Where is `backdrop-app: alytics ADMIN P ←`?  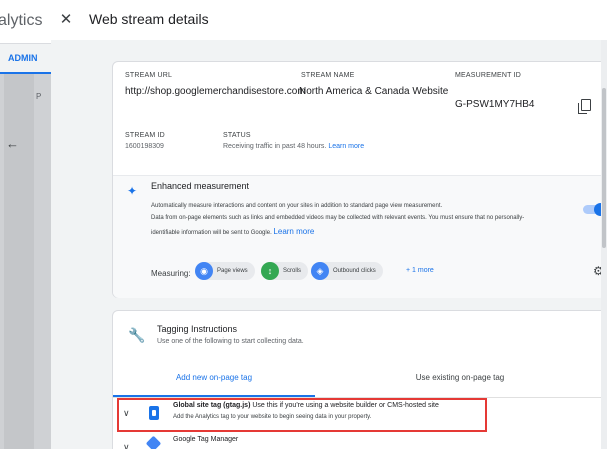
backdrop-app: alytics ADMIN P ← is located at coordinates (25, 224).